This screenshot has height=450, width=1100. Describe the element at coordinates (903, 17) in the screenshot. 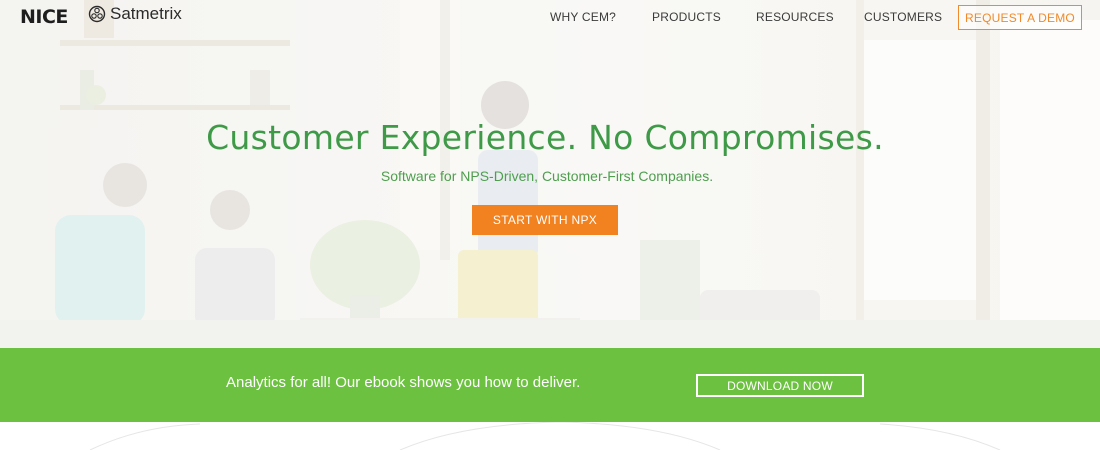

I see `nav-customers: CUSTOMERS` at that location.